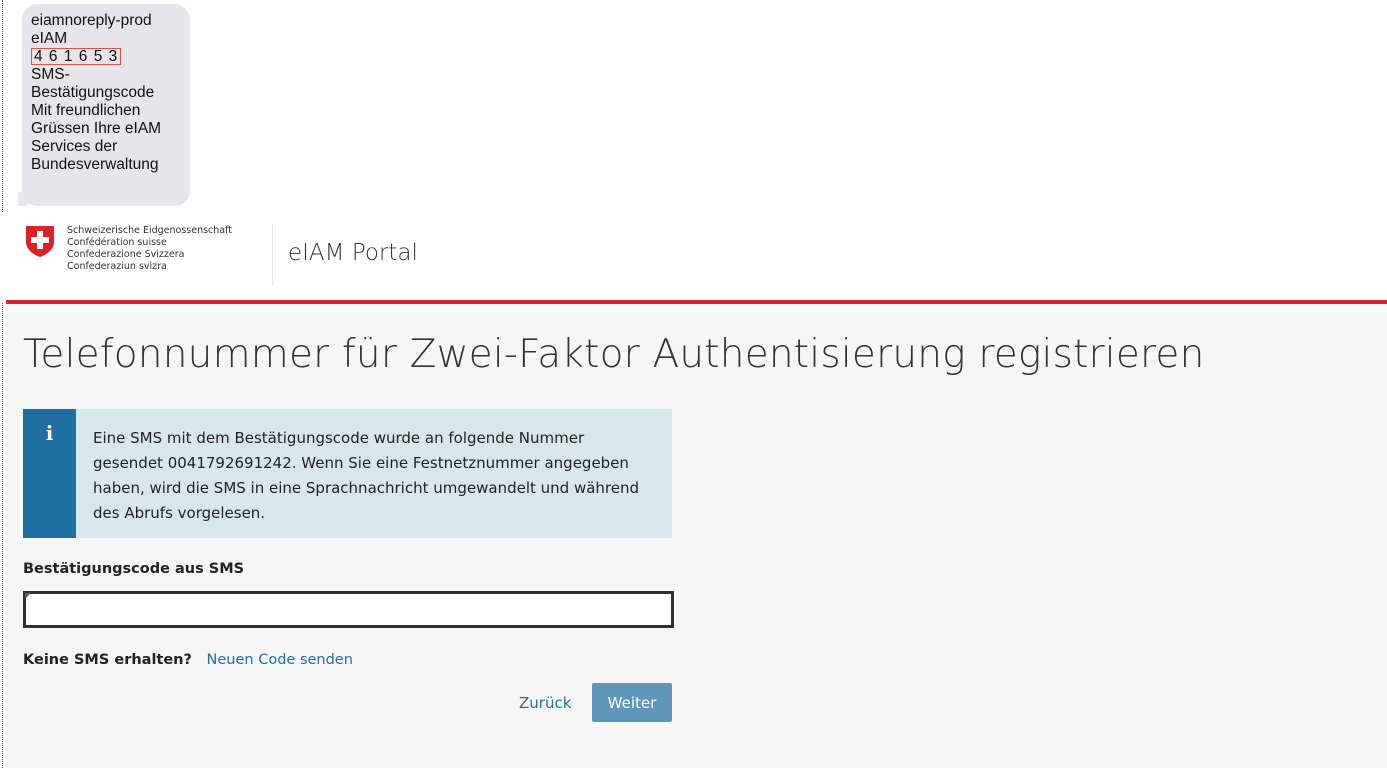 This screenshot has width=1387, height=768. Describe the element at coordinates (353, 253) in the screenshot. I see `portal-title: eIAM Portal` at that location.